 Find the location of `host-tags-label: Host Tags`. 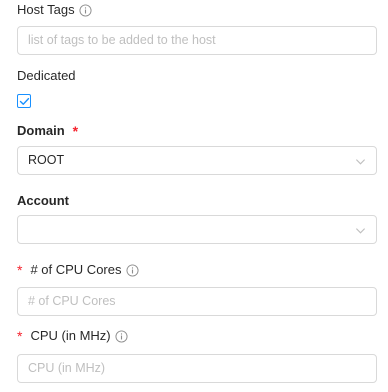

host-tags-label: Host Tags is located at coordinates (46, 9).